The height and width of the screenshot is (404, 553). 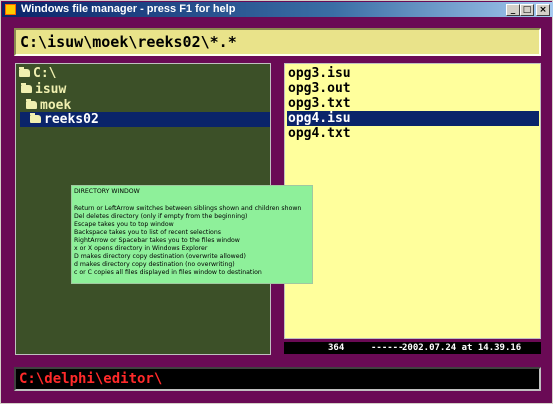 What do you see at coordinates (51, 89) in the screenshot?
I see `directory-label: isuw` at bounding box center [51, 89].